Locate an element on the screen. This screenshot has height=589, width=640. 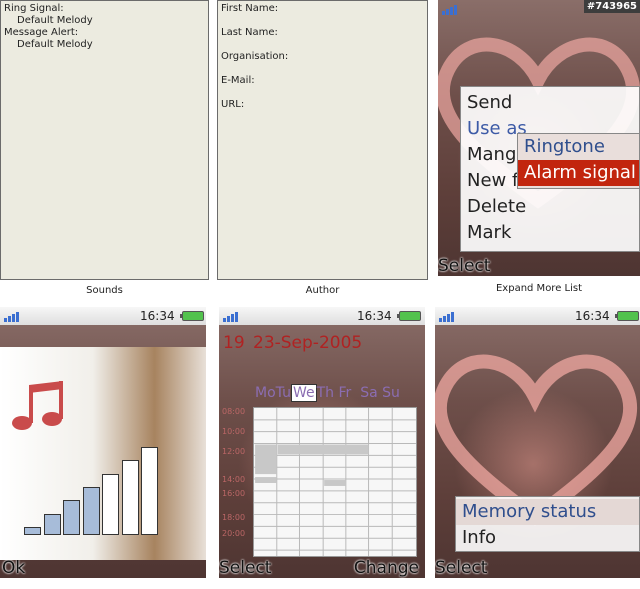
message-alert-label: Message Alert: is located at coordinates (41, 32).